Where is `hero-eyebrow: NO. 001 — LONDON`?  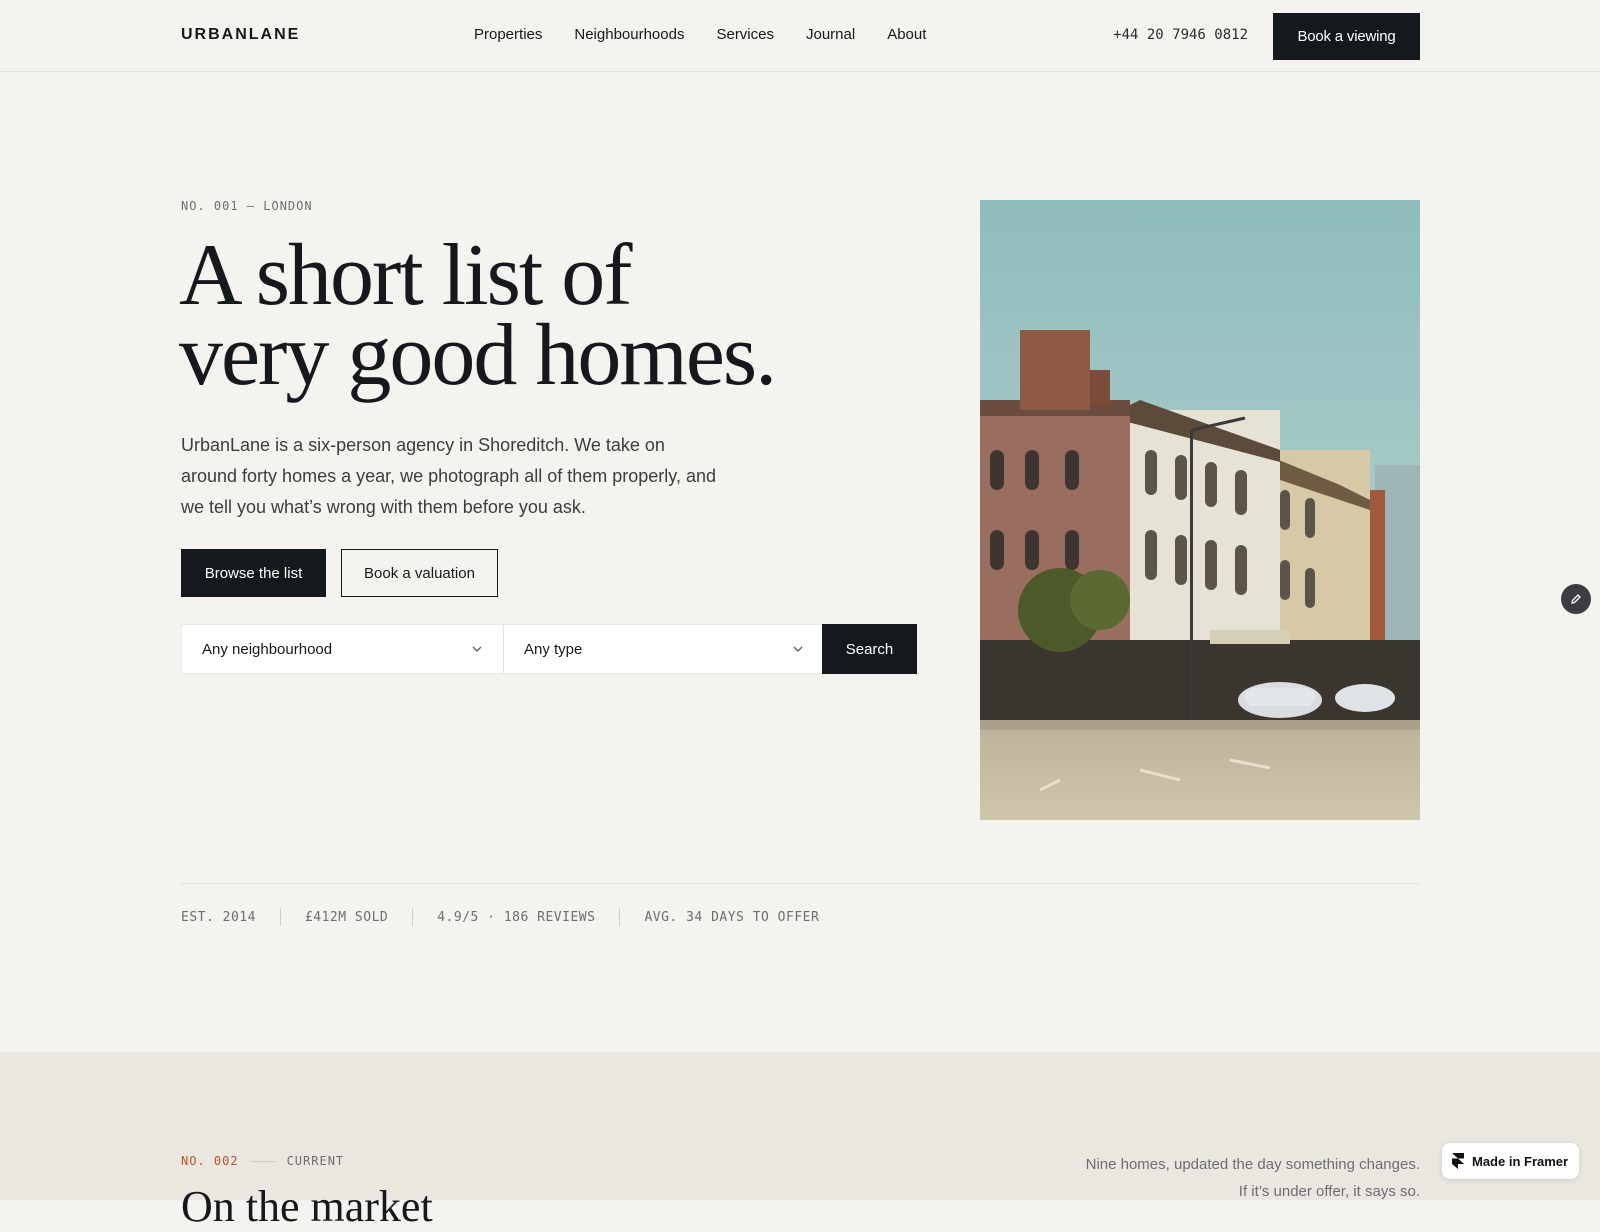 hero-eyebrow: NO. 001 — LONDON is located at coordinates (247, 206).